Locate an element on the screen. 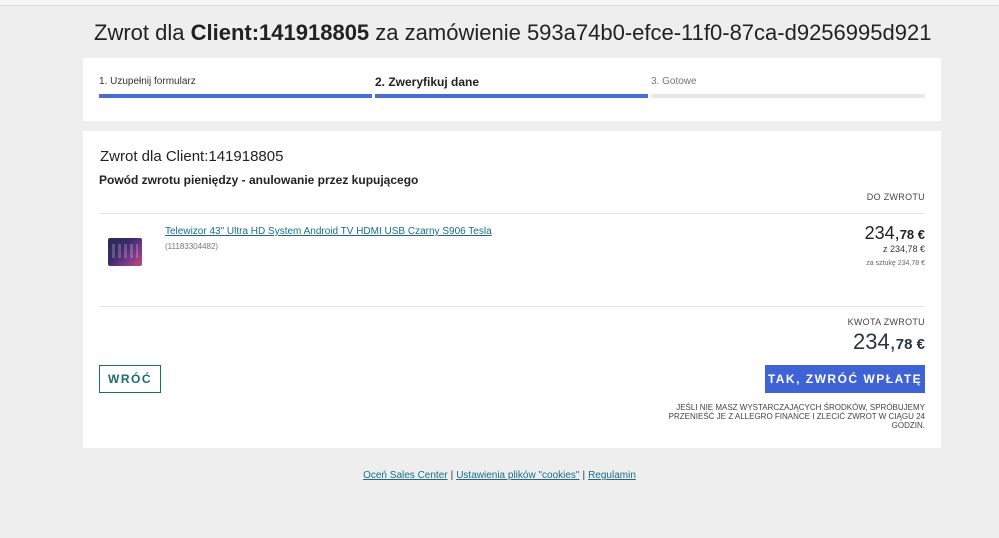 The width and height of the screenshot is (999, 538). top-edge is located at coordinates (499, 3).